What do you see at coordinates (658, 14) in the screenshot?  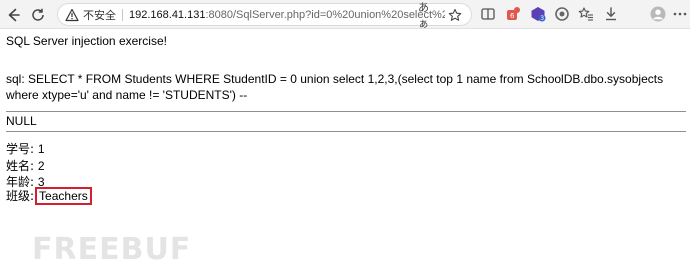 I see `profile-icon` at bounding box center [658, 14].